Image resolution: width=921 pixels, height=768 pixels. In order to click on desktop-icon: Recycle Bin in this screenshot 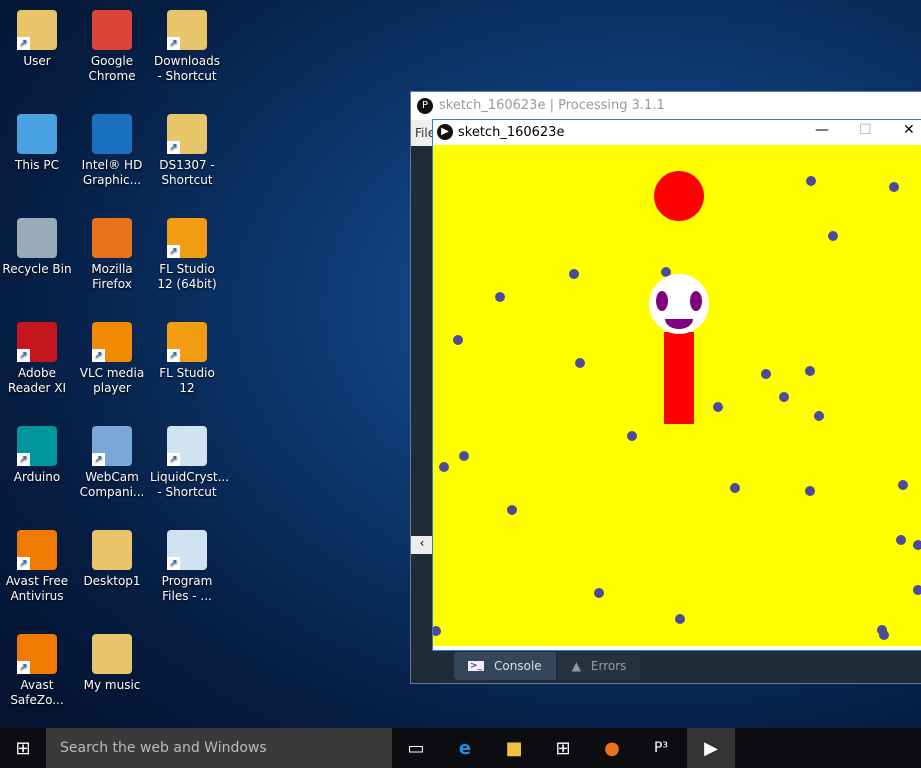, I will do `click(37, 247)`.